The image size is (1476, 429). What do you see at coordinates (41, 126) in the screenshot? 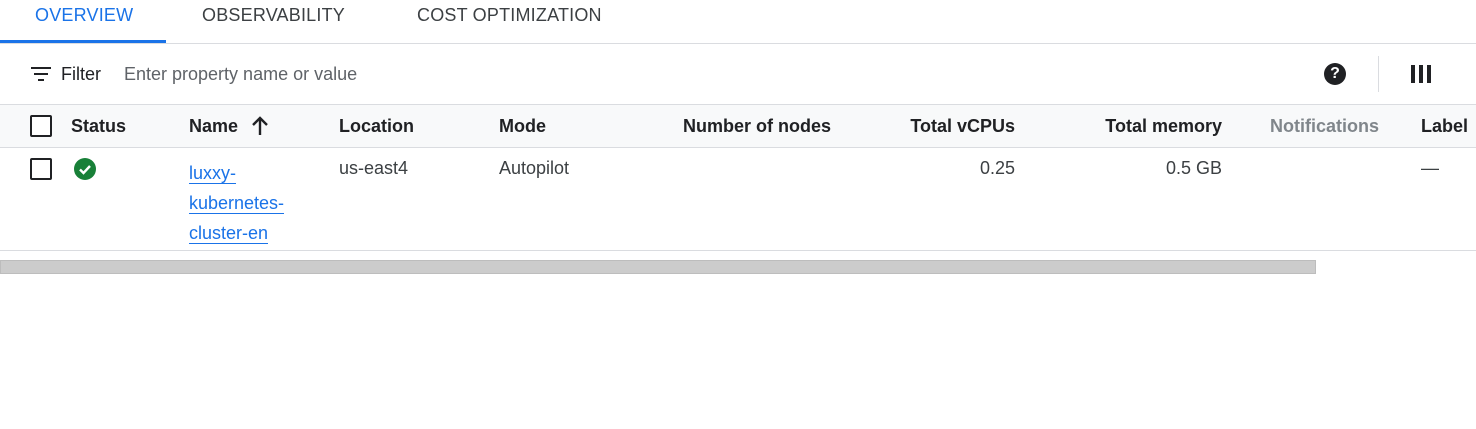
I see `select-all-checkbox` at bounding box center [41, 126].